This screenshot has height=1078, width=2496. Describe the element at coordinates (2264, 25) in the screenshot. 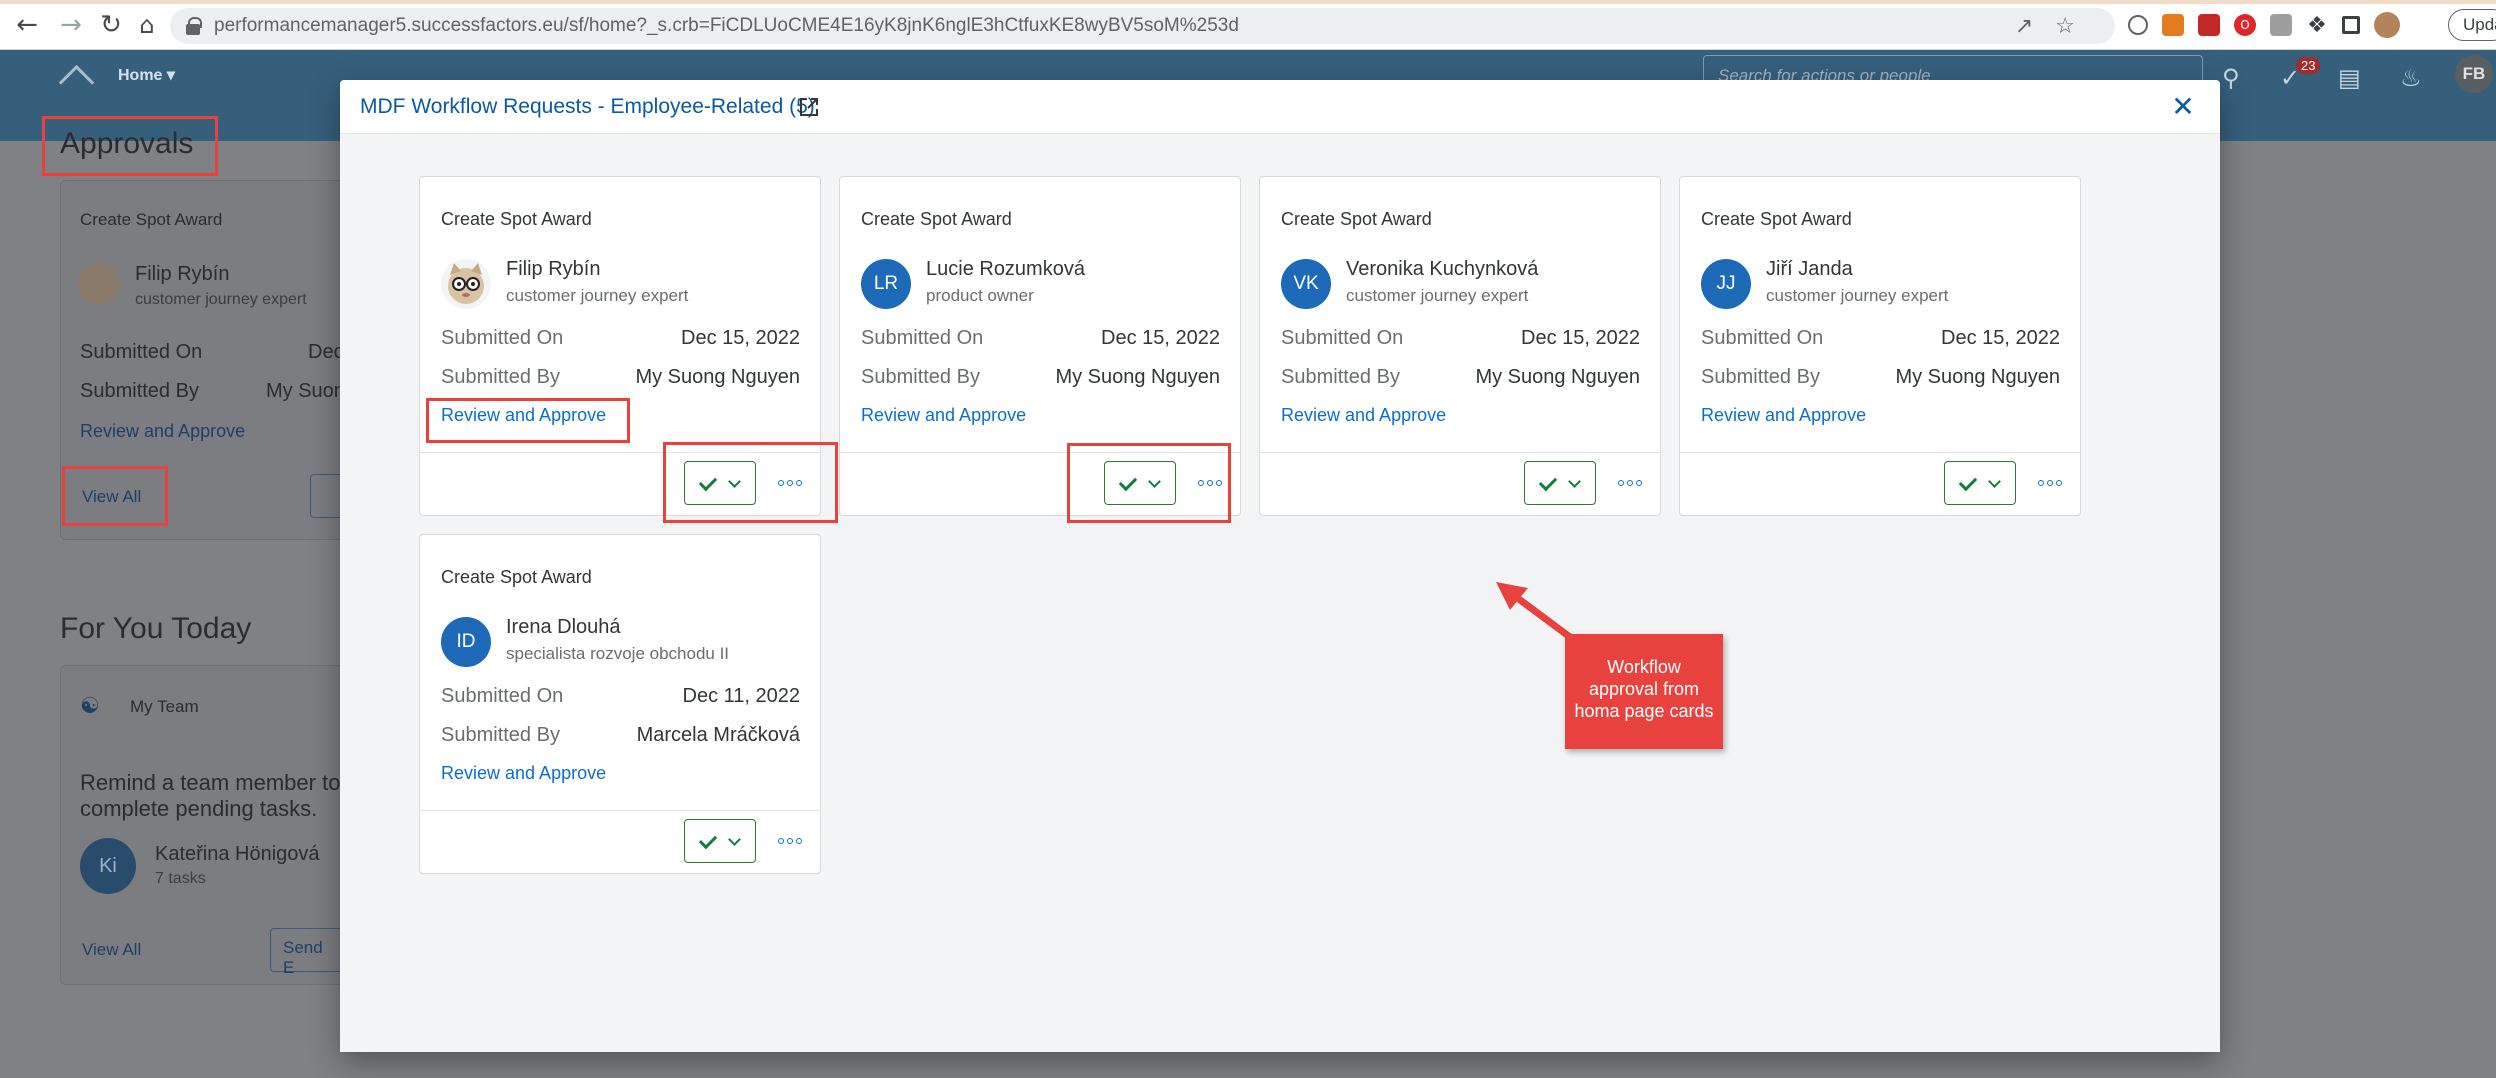

I see `extensions-bar: O ❖` at that location.